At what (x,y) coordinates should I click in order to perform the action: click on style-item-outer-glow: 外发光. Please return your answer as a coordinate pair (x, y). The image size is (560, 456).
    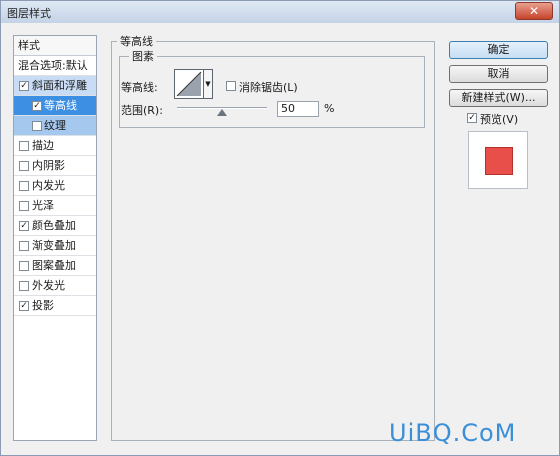
    Looking at the image, I should click on (55, 286).